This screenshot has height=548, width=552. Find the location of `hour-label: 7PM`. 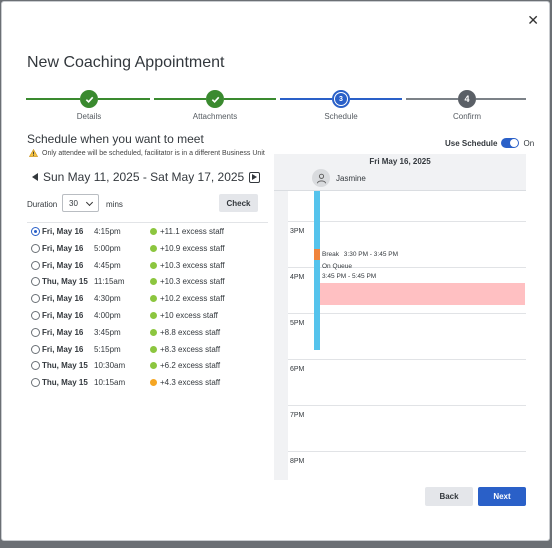

hour-label: 7PM is located at coordinates (297, 415).